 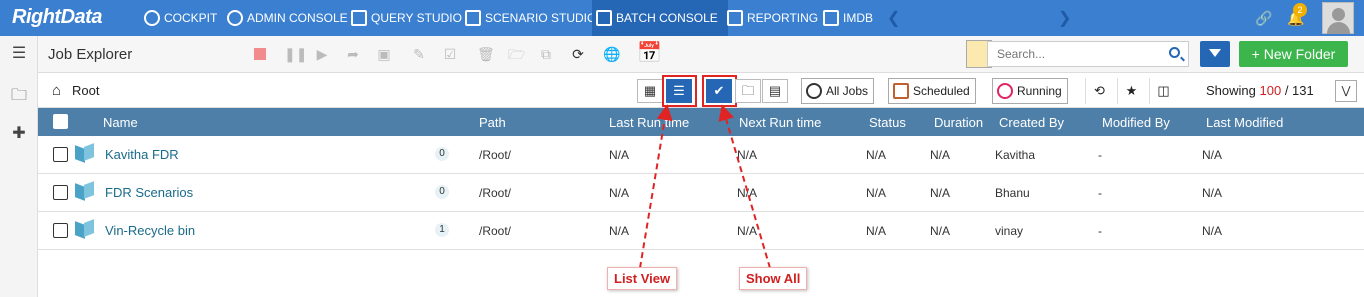 What do you see at coordinates (1131, 91) in the screenshot?
I see `star-button: ★` at bounding box center [1131, 91].